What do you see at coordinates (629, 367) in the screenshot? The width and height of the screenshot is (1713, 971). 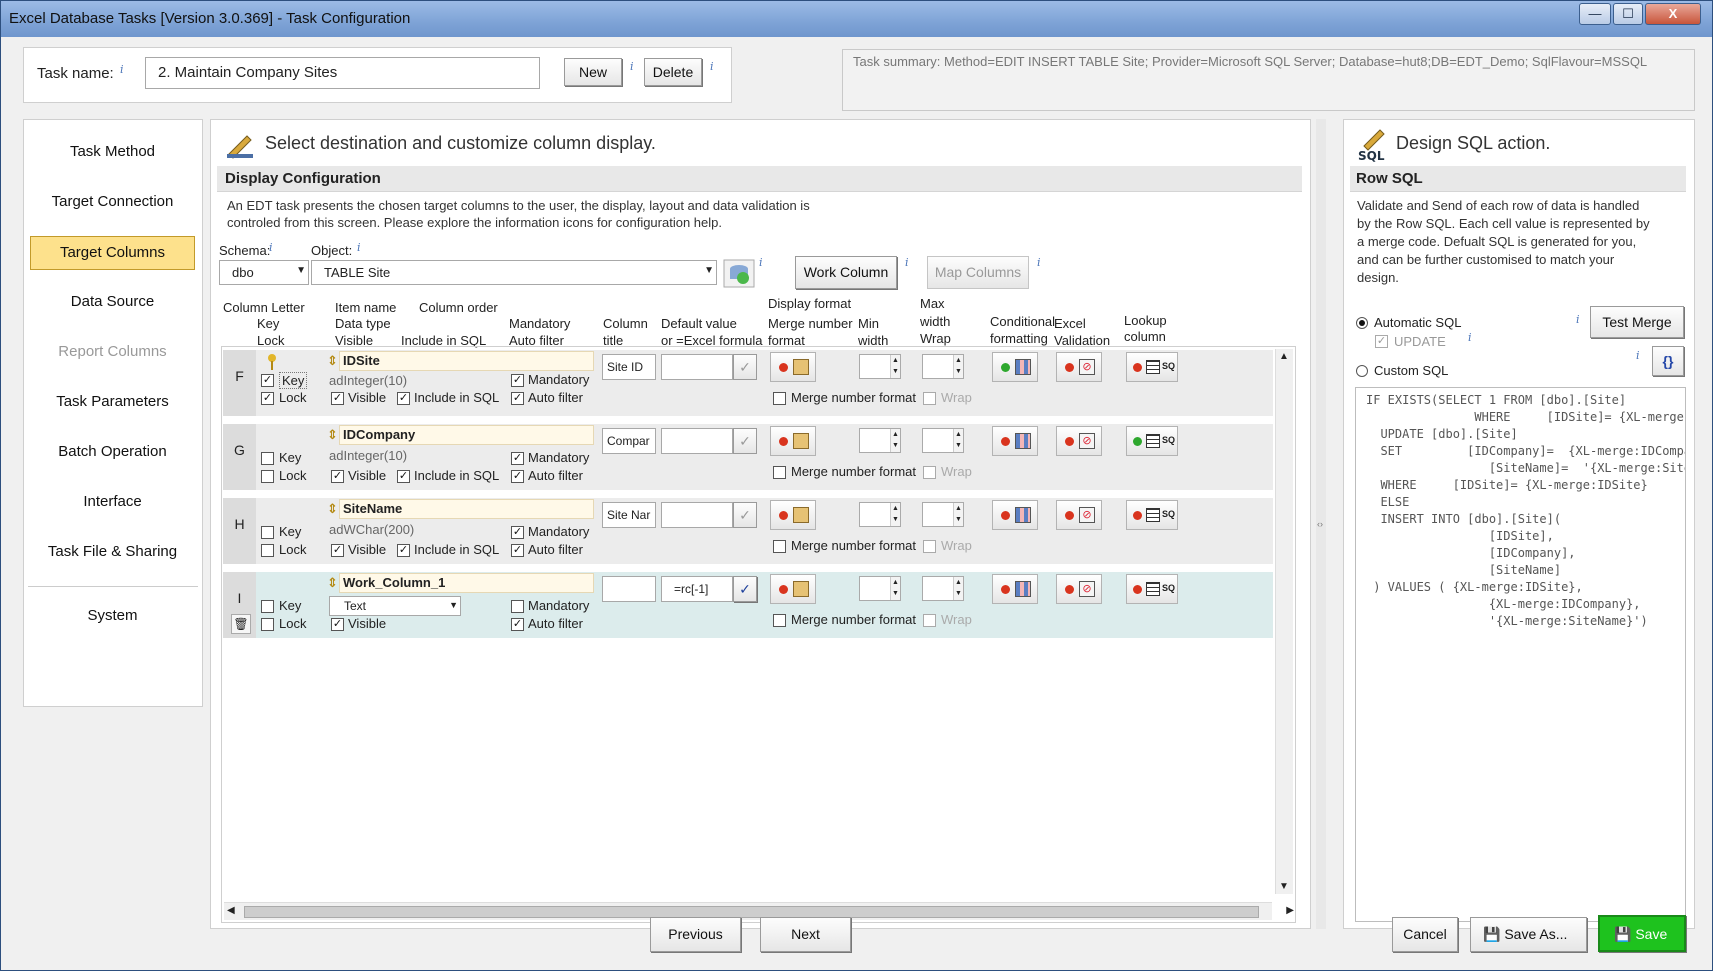 I see `column-title-input: Site ID` at bounding box center [629, 367].